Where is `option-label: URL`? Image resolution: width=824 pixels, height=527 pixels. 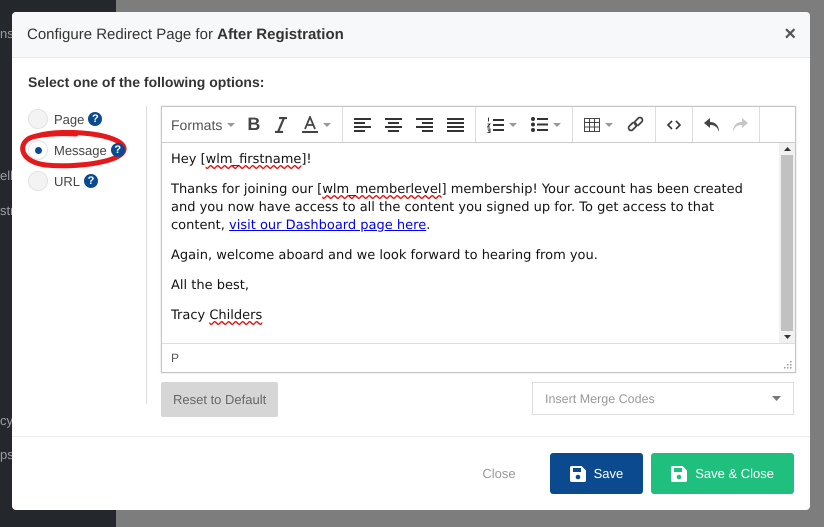 option-label: URL is located at coordinates (67, 181).